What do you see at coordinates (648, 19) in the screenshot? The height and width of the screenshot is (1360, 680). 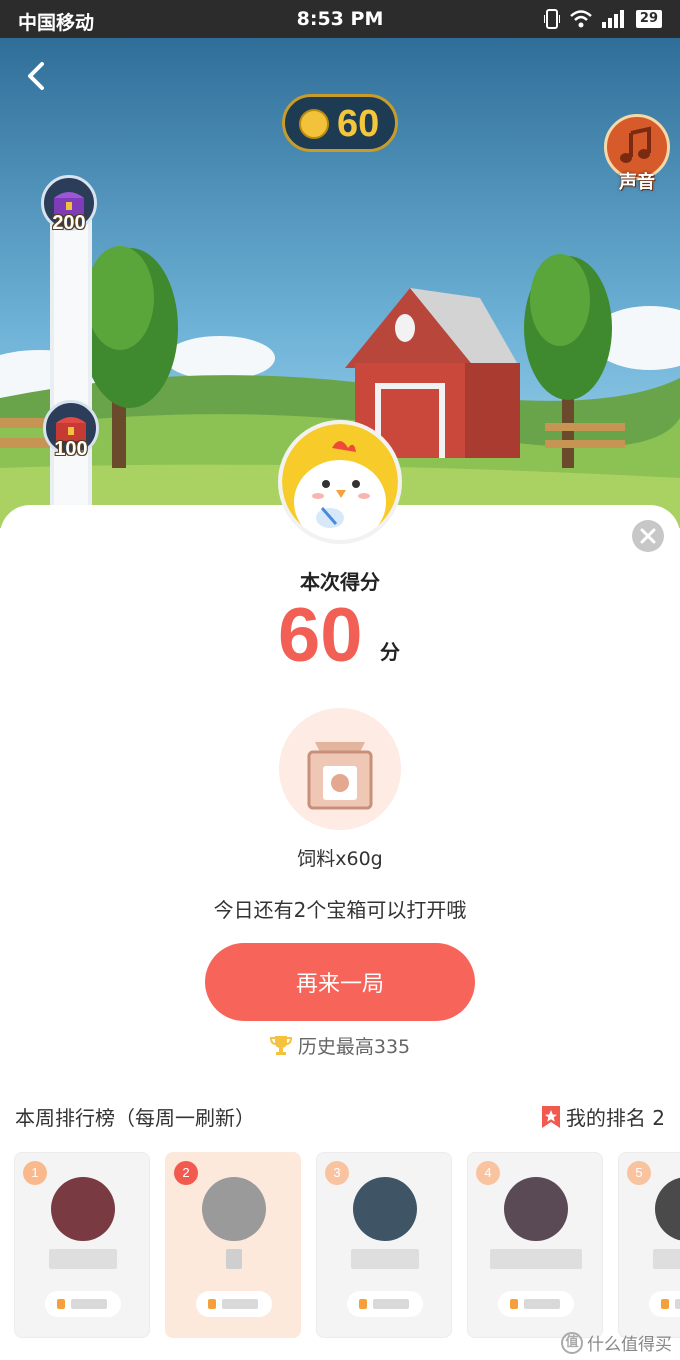 I see `battery-icon: 29` at bounding box center [648, 19].